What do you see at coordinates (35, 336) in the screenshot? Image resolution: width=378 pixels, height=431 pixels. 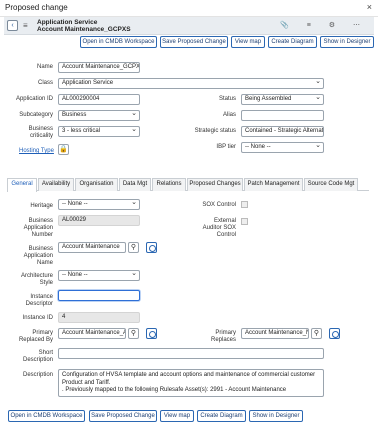 I see `primary-replaced-by-label: Primary Replaced By` at bounding box center [35, 336].